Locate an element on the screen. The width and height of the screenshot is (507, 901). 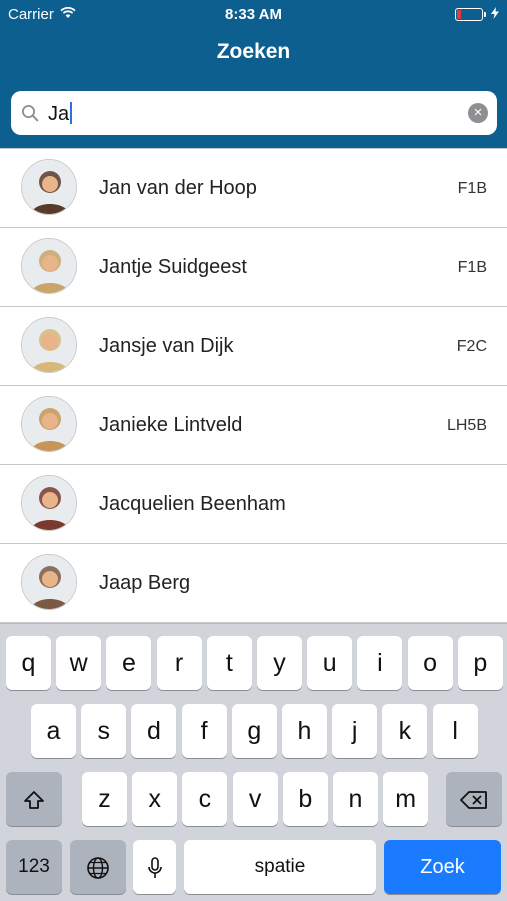
key-t: t is located at coordinates (229, 663).